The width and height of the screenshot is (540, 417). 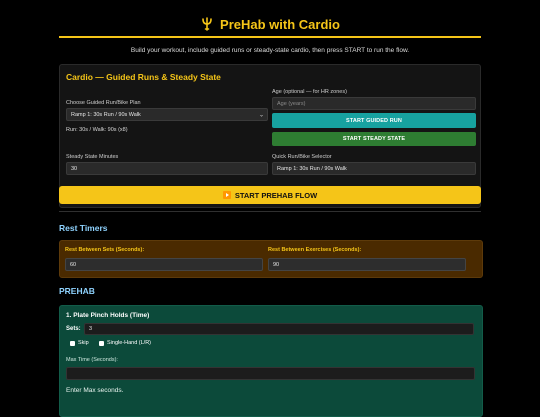 What do you see at coordinates (302, 157) in the screenshot?
I see `quick-selector-label: Quick Run/Bike Selector` at bounding box center [302, 157].